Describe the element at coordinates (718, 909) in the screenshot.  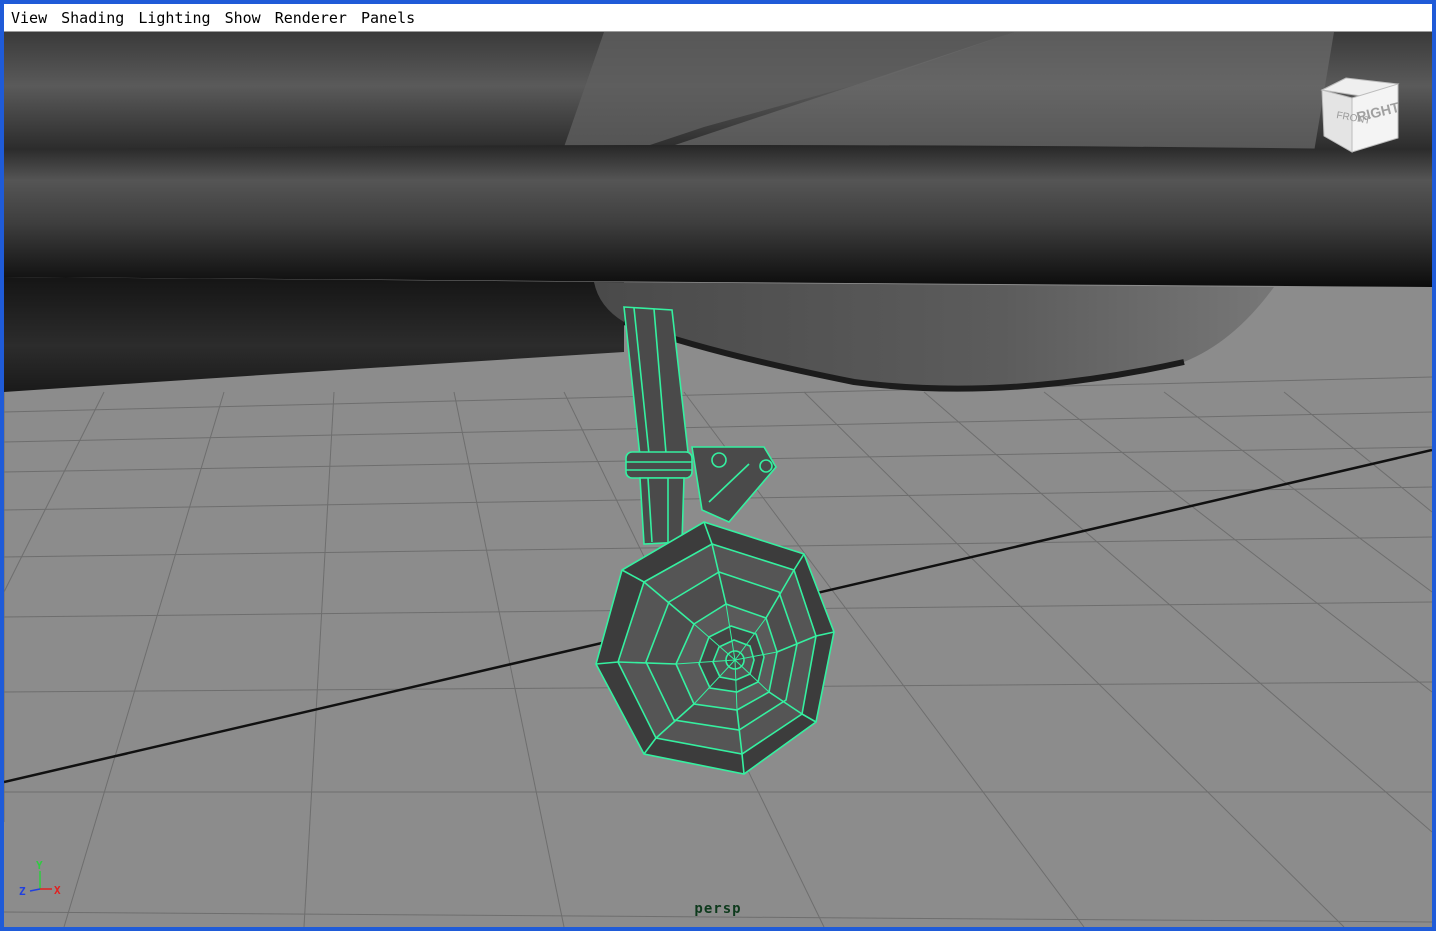
I see `camera-name-label: persp` at that location.